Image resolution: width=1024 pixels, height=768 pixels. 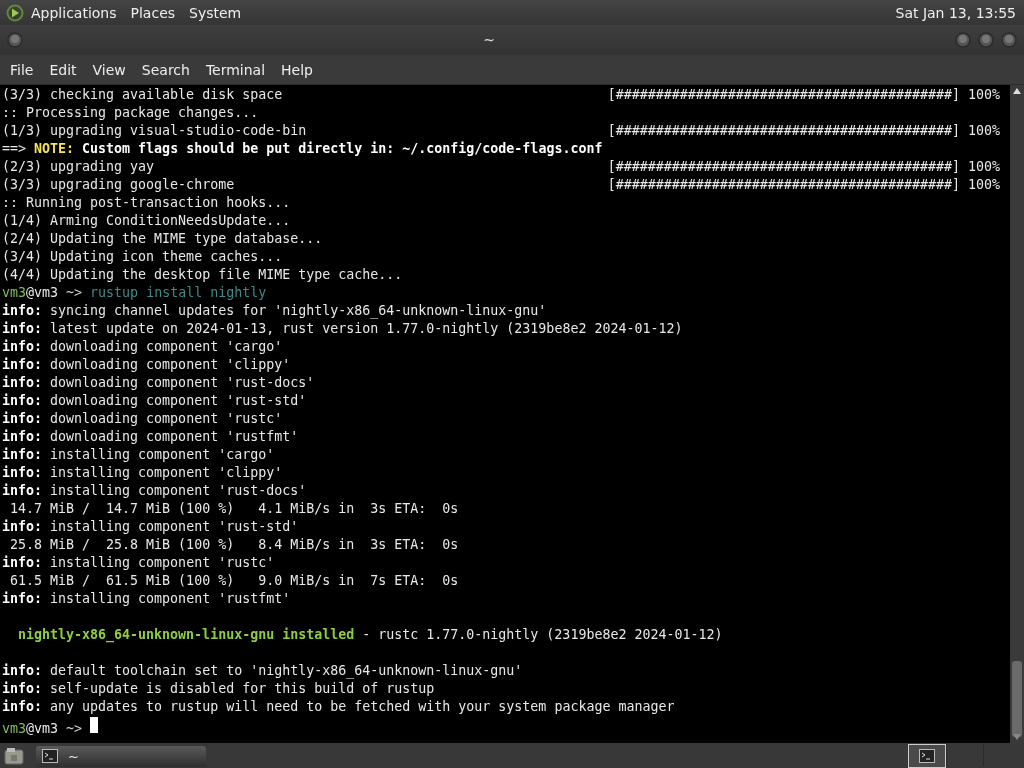 I want to click on menu-item: Terminal, so click(x=235, y=69).